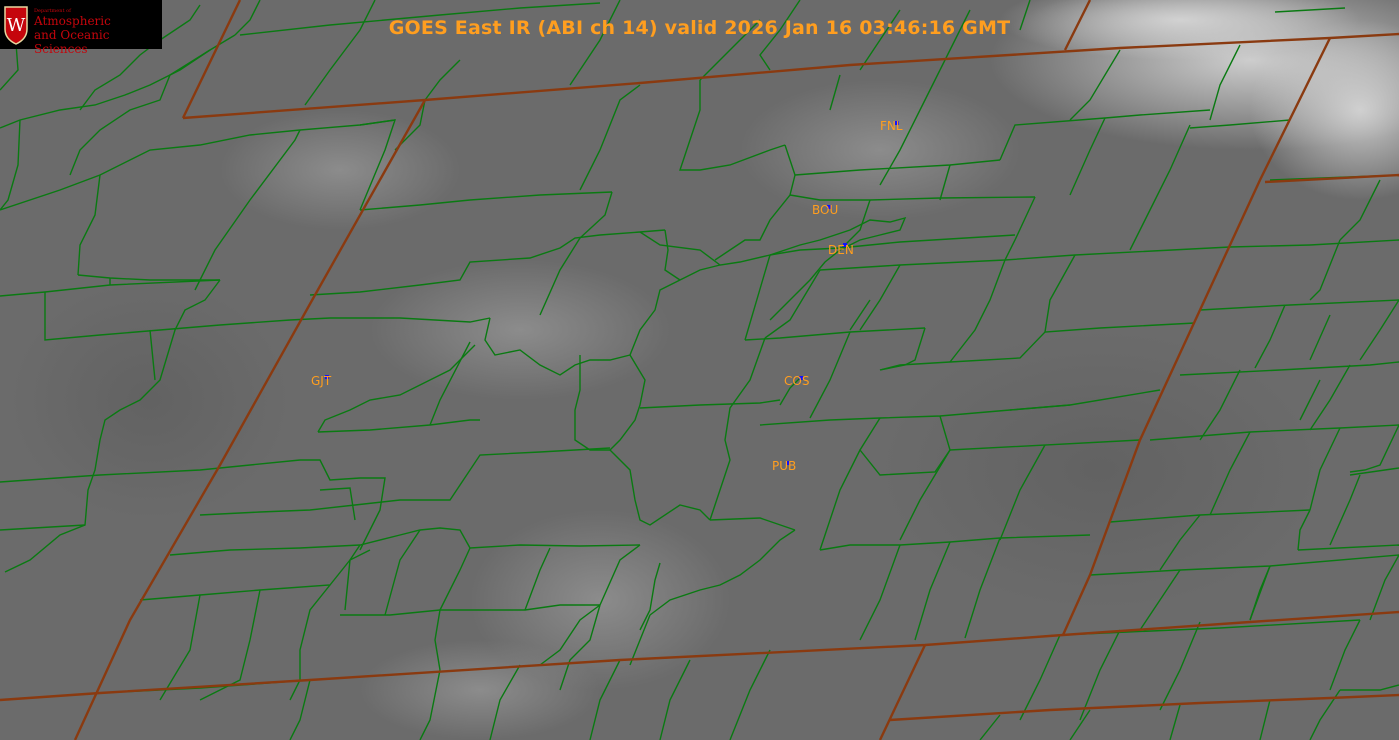  What do you see at coordinates (841, 250) in the screenshot?
I see `station-label-den: DEN` at bounding box center [841, 250].